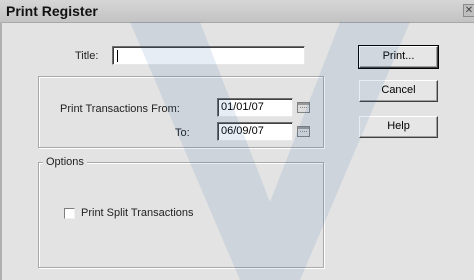 Image resolution: width=474 pixels, height=280 pixels. I want to click on window-left-edge, so click(1, 151).